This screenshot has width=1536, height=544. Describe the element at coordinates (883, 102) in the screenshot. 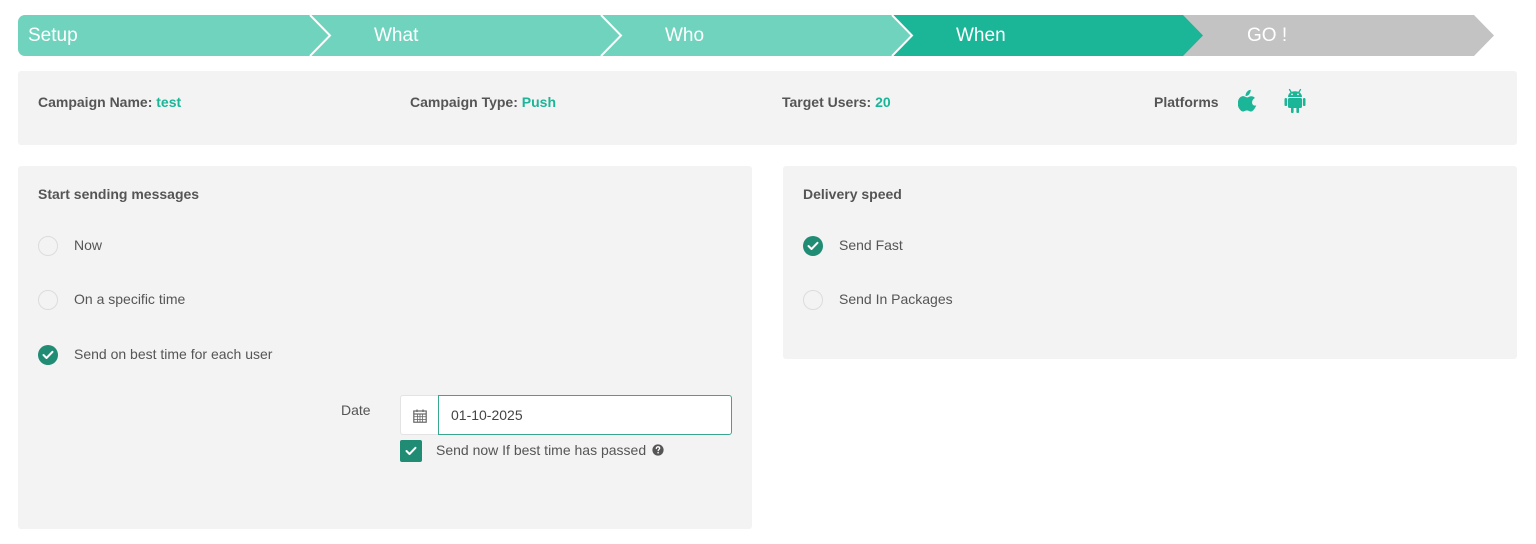

I see `target-users-value: 20` at that location.